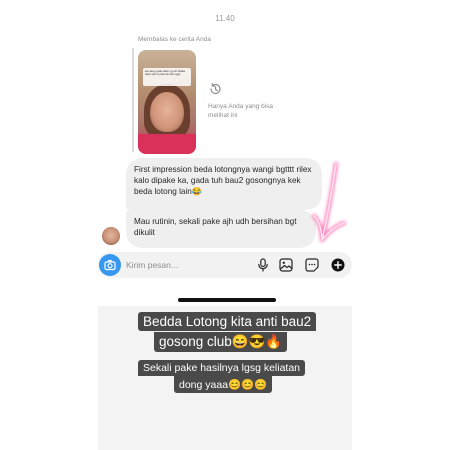 The height and width of the screenshot is (450, 450). I want to click on visibility-note: Hanya Anda yang bisa melihat ini, so click(241, 111).